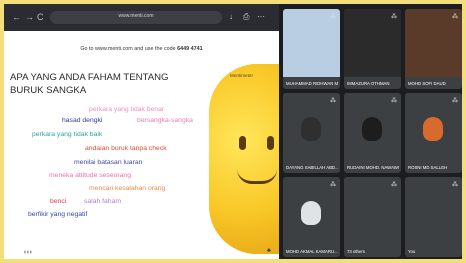 The height and width of the screenshot is (263, 466). What do you see at coordinates (241, 75) in the screenshot?
I see `mentimeter-logo: Mentimeter` at bounding box center [241, 75].